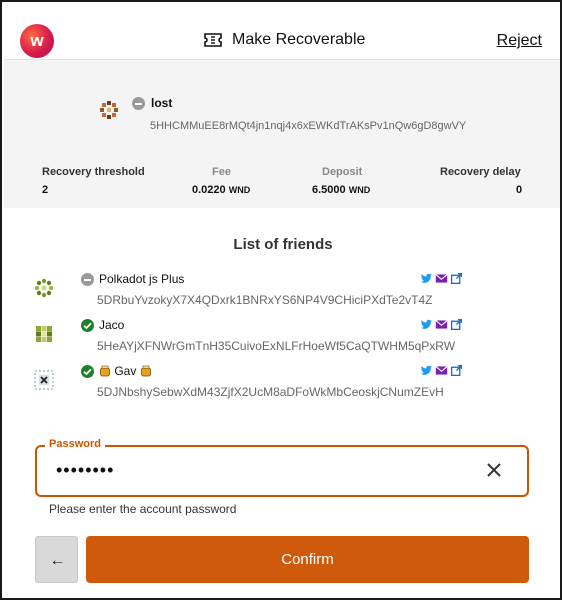 The height and width of the screenshot is (600, 562). What do you see at coordinates (299, 39) in the screenshot?
I see `page-title: Make Recoverable` at bounding box center [299, 39].